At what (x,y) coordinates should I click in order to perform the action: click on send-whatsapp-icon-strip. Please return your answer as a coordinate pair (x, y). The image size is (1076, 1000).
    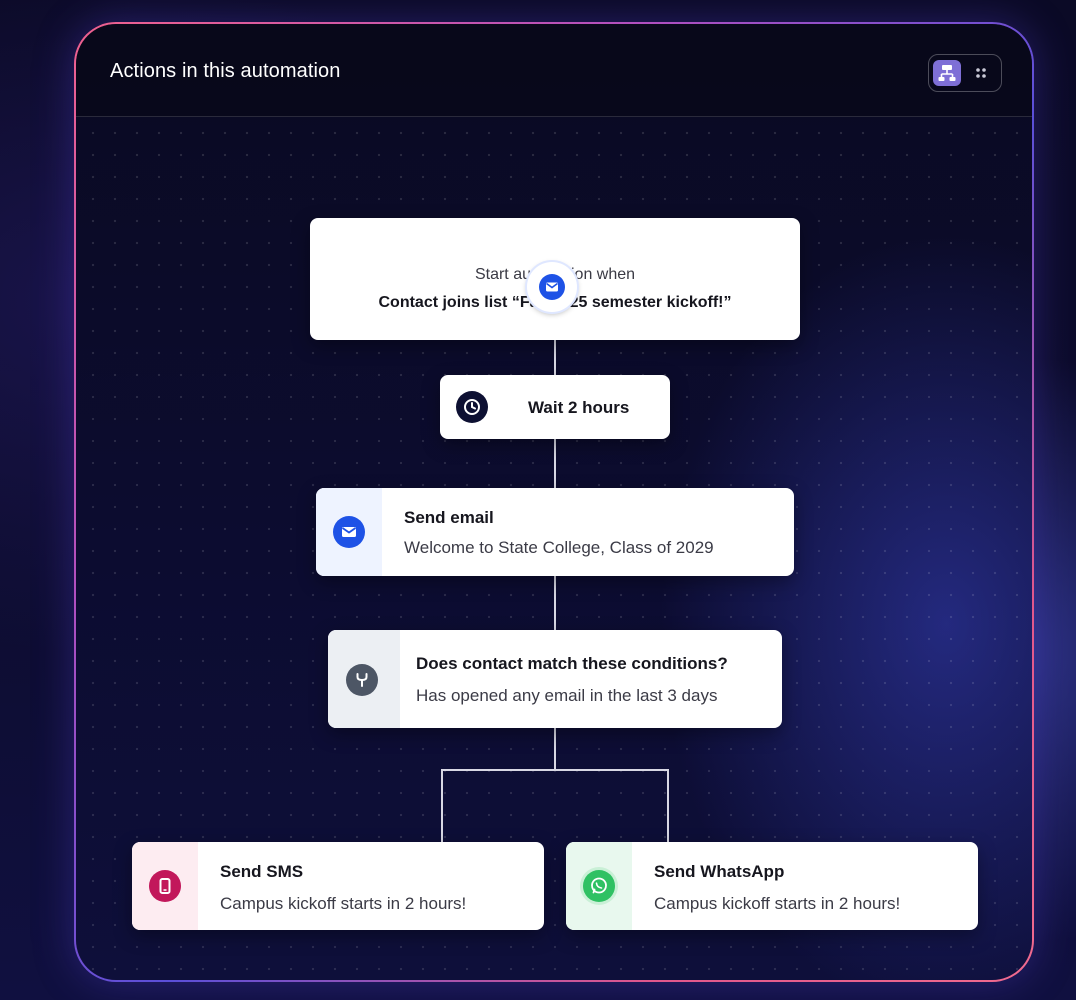
    Looking at the image, I should click on (599, 886).